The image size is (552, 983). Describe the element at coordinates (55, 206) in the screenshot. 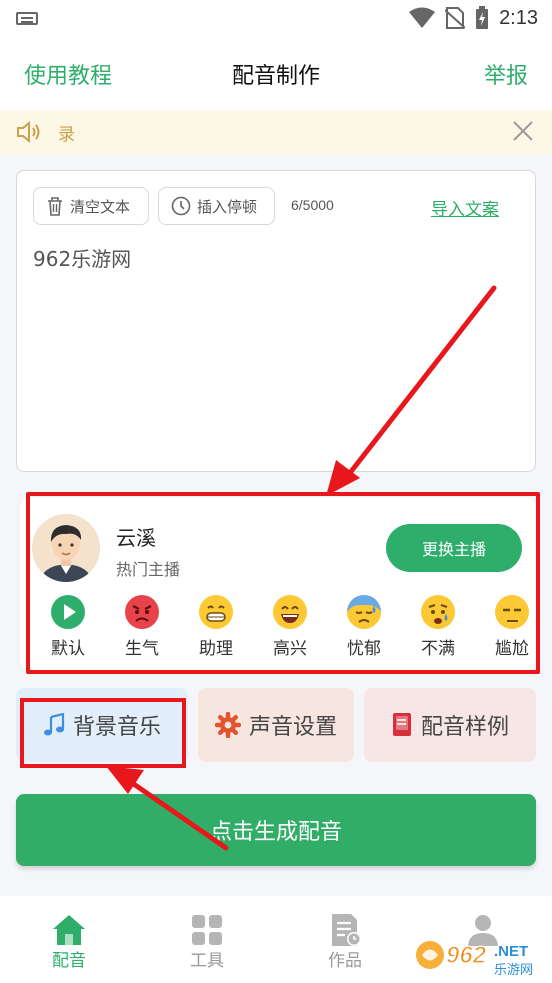

I see `trash-icon` at that location.